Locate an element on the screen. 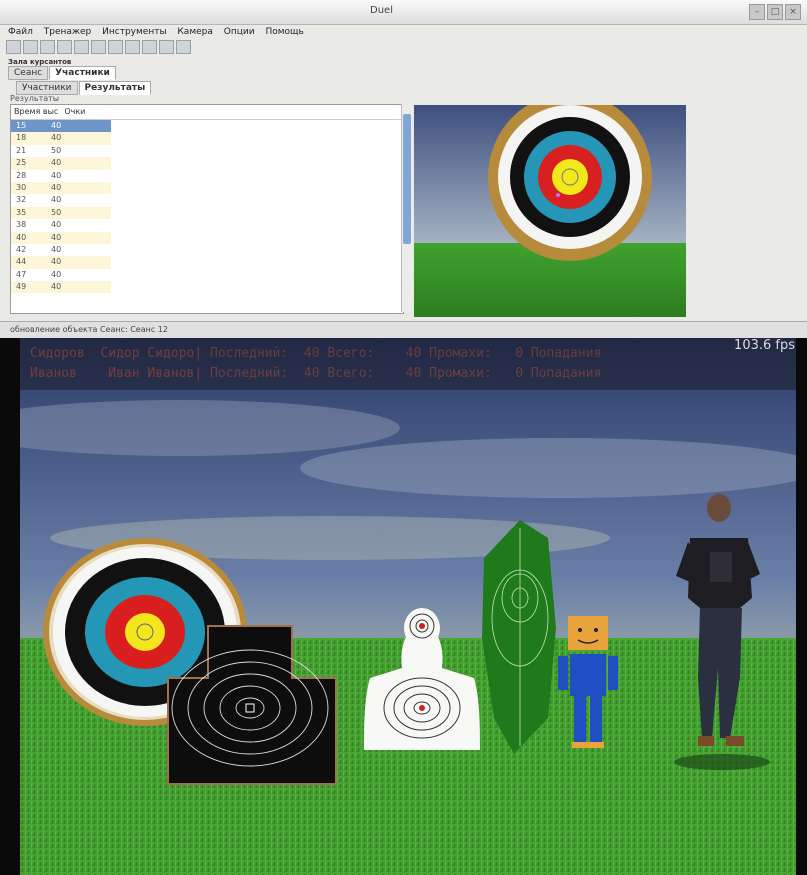  header-time: Время выс is located at coordinates (36, 112).